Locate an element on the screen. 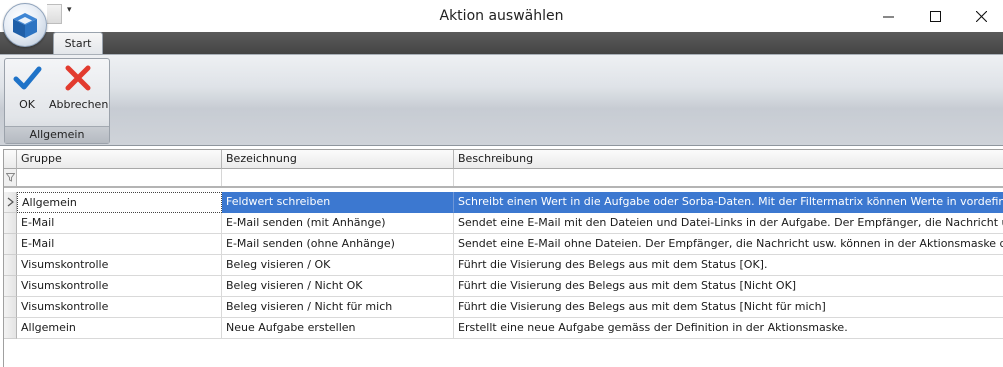 The width and height of the screenshot is (1003, 367). filter-cell-bezeichnung is located at coordinates (338, 177).